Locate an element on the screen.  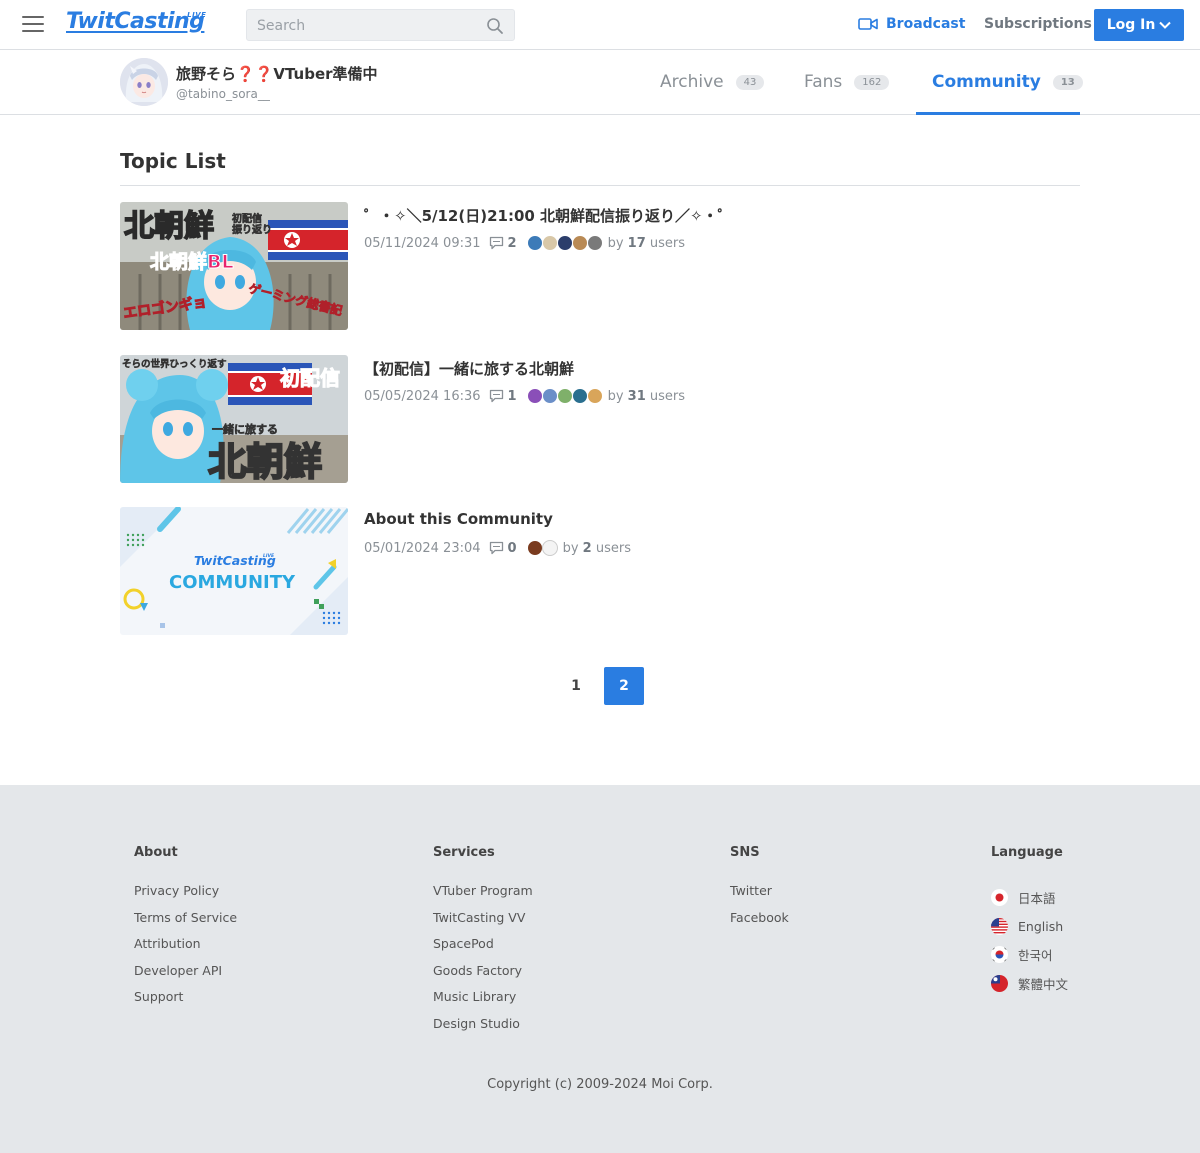
footer-link-privacy-policy: Privacy Policy is located at coordinates (185, 896).